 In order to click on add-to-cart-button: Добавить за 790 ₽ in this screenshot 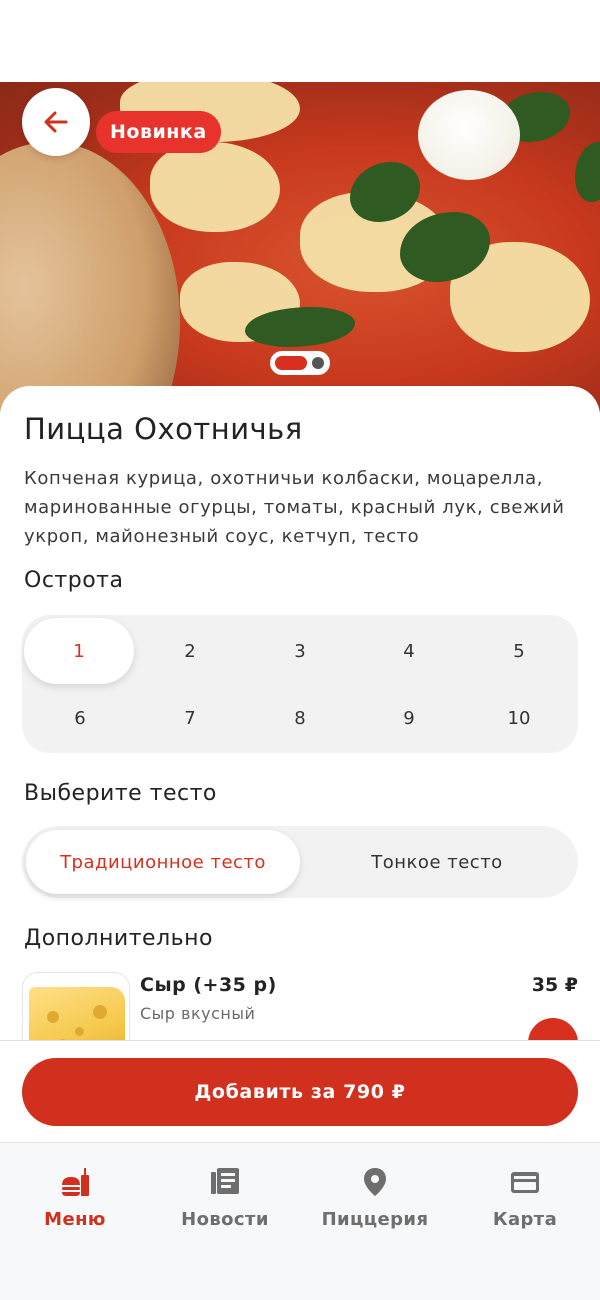, I will do `click(300, 1092)`.